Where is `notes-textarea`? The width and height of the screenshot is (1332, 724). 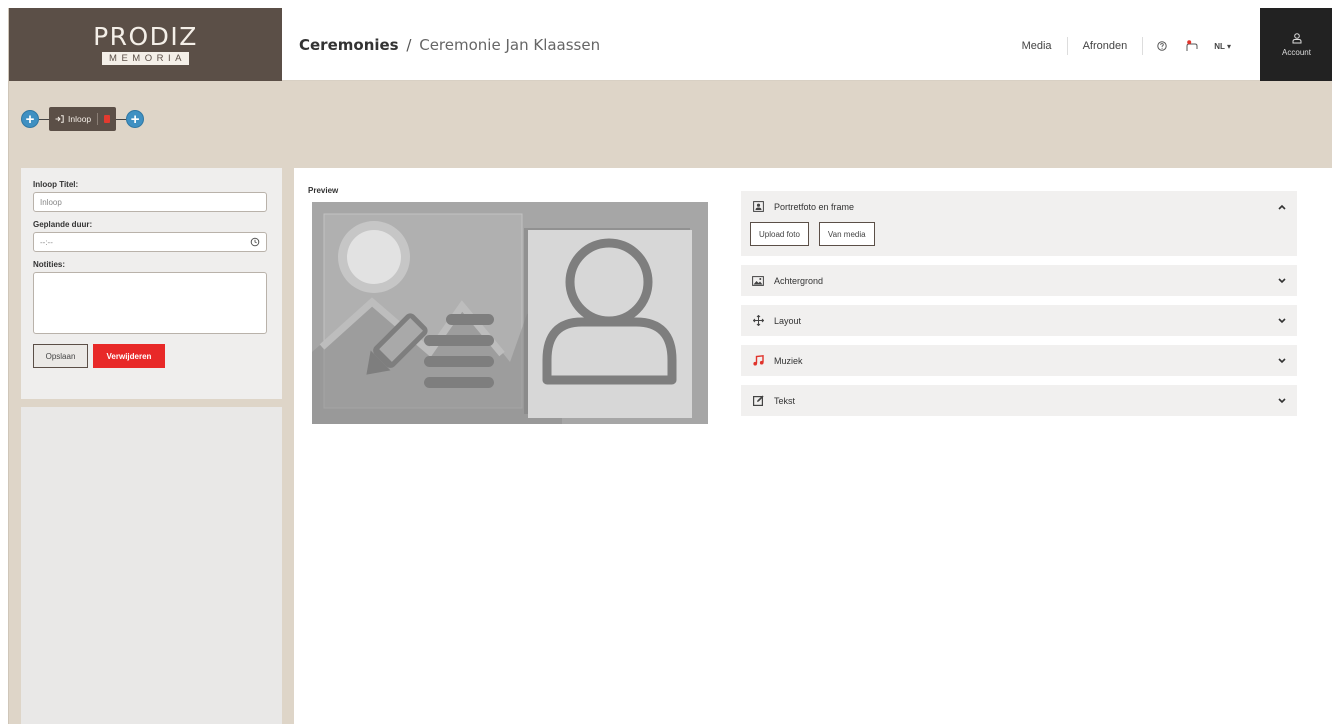 notes-textarea is located at coordinates (150, 303).